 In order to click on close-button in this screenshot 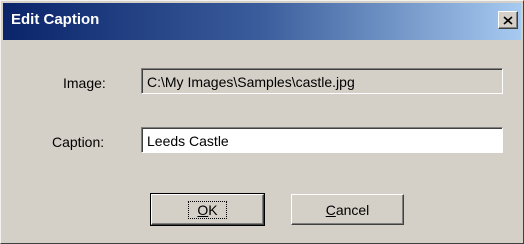, I will do `click(508, 20)`.